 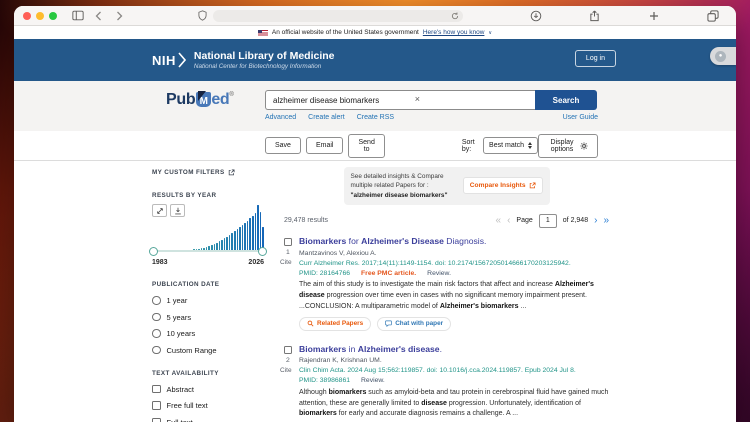 I want to click on page-label: Page, so click(x=524, y=221).